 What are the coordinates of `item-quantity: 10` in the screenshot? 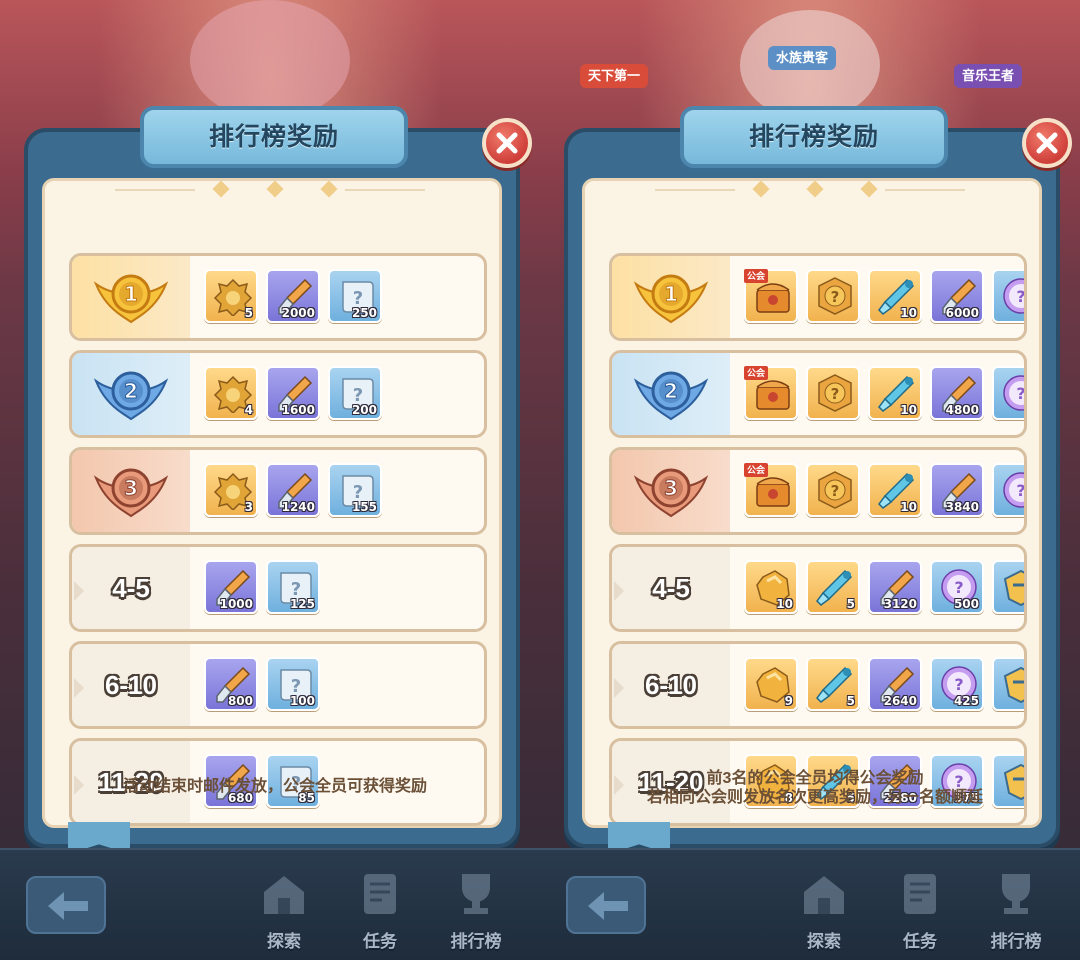 It's located at (908, 313).